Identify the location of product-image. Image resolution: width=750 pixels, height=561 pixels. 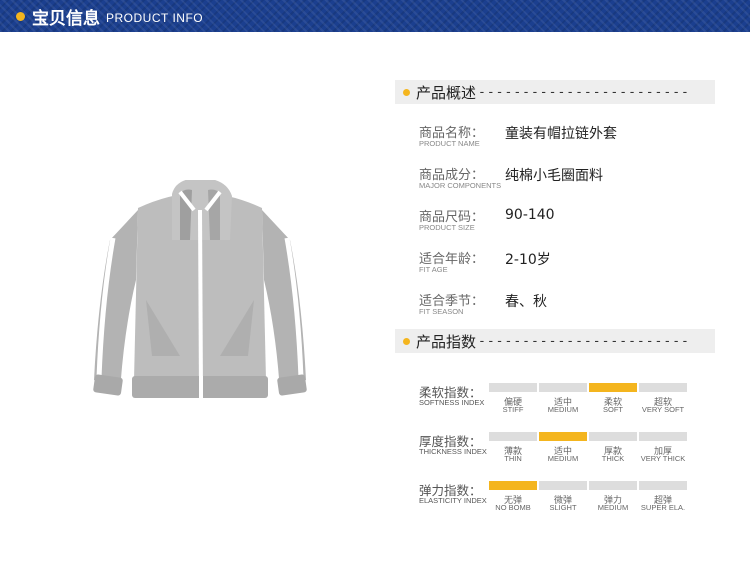
(200, 289).